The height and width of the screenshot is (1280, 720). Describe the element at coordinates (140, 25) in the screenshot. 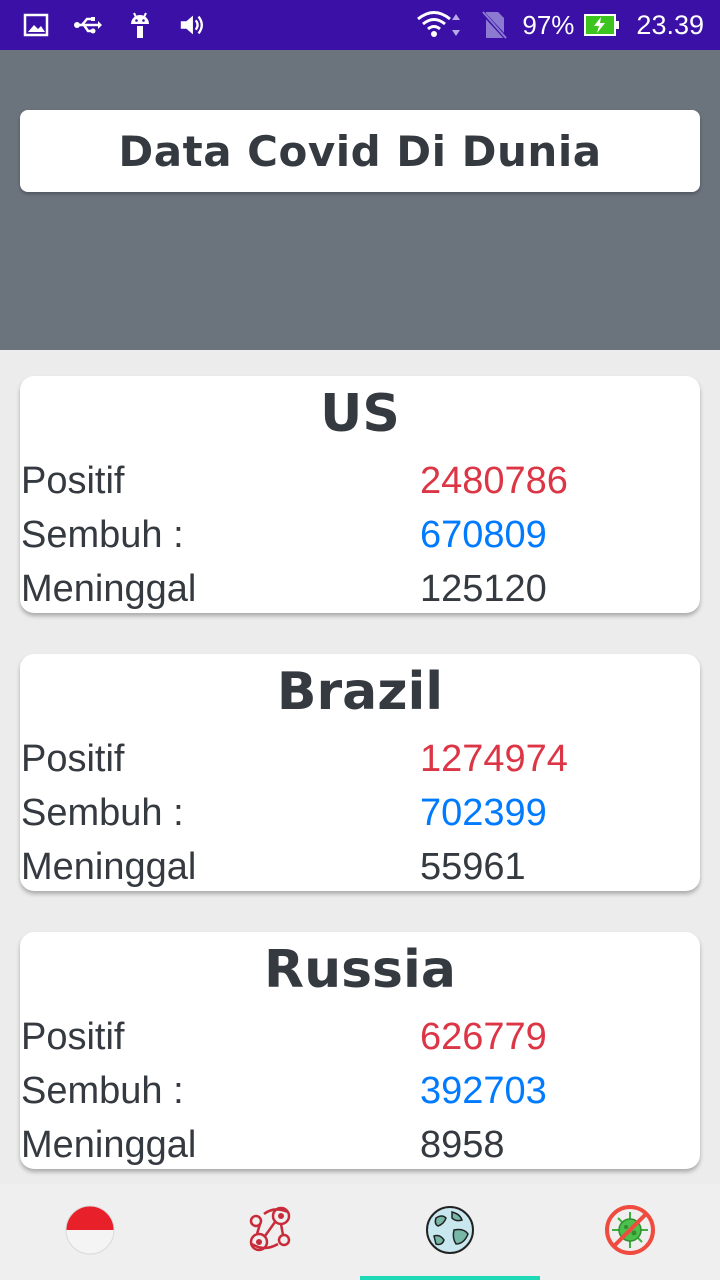

I see `android-icon` at that location.